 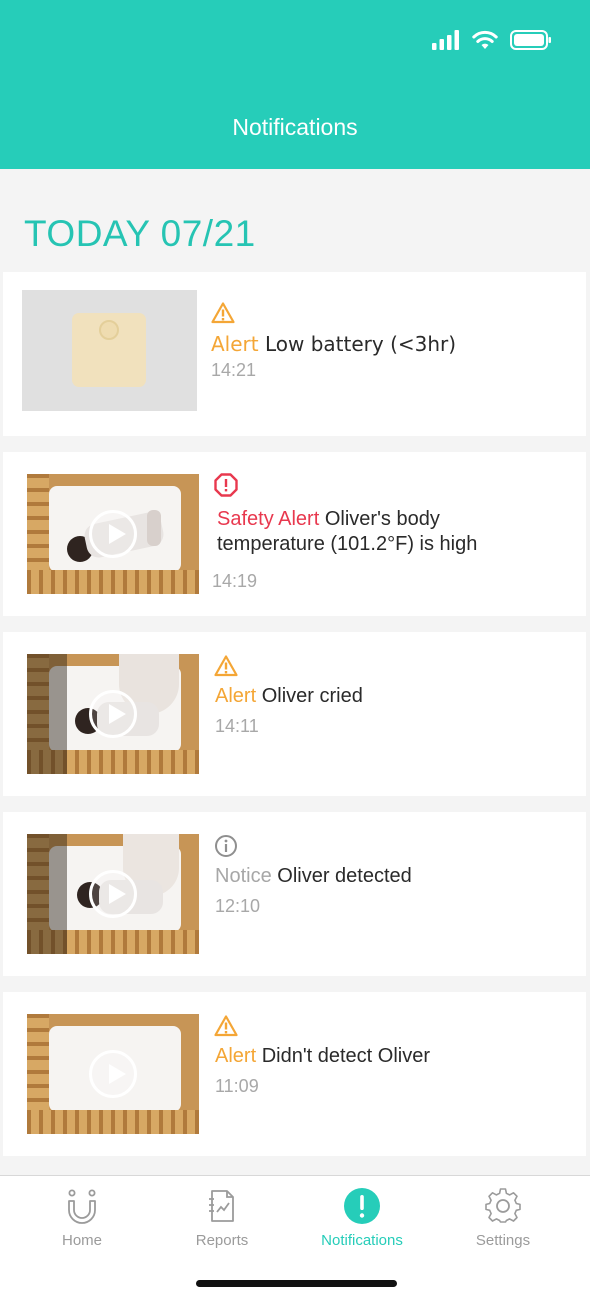 I want to click on info-icon, so click(x=226, y=846).